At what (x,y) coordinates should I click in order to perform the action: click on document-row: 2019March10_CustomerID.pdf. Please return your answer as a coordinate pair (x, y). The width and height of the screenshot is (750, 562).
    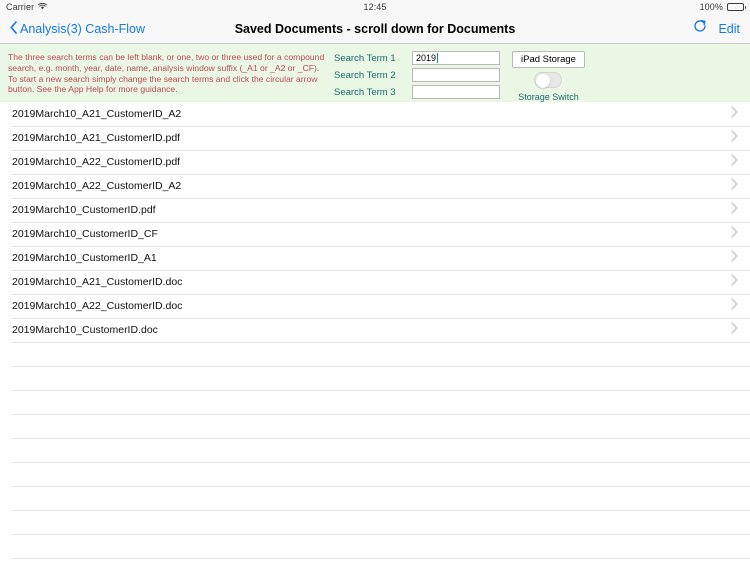
    Looking at the image, I should click on (375, 210).